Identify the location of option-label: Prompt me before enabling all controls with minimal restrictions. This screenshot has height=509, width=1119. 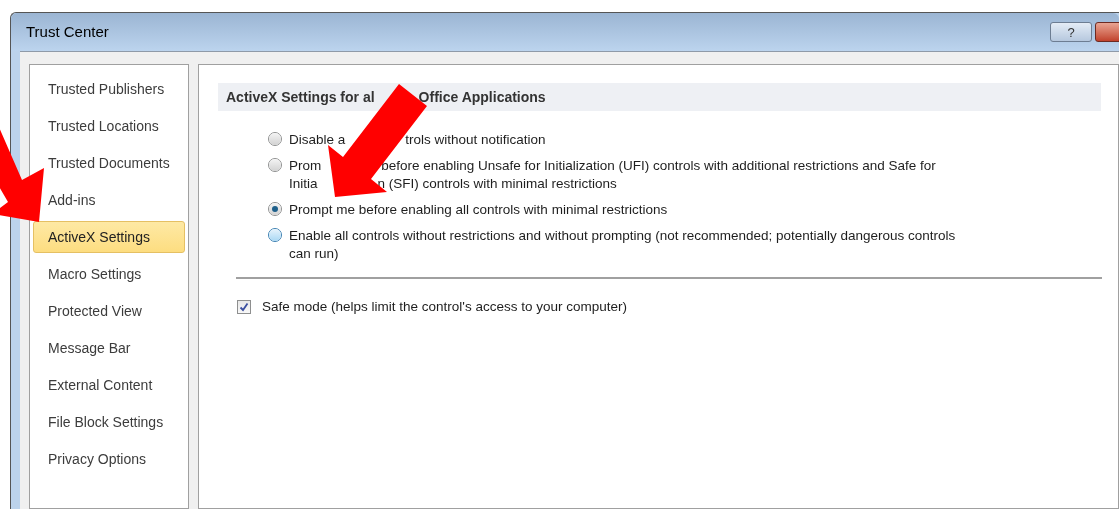
(478, 209).